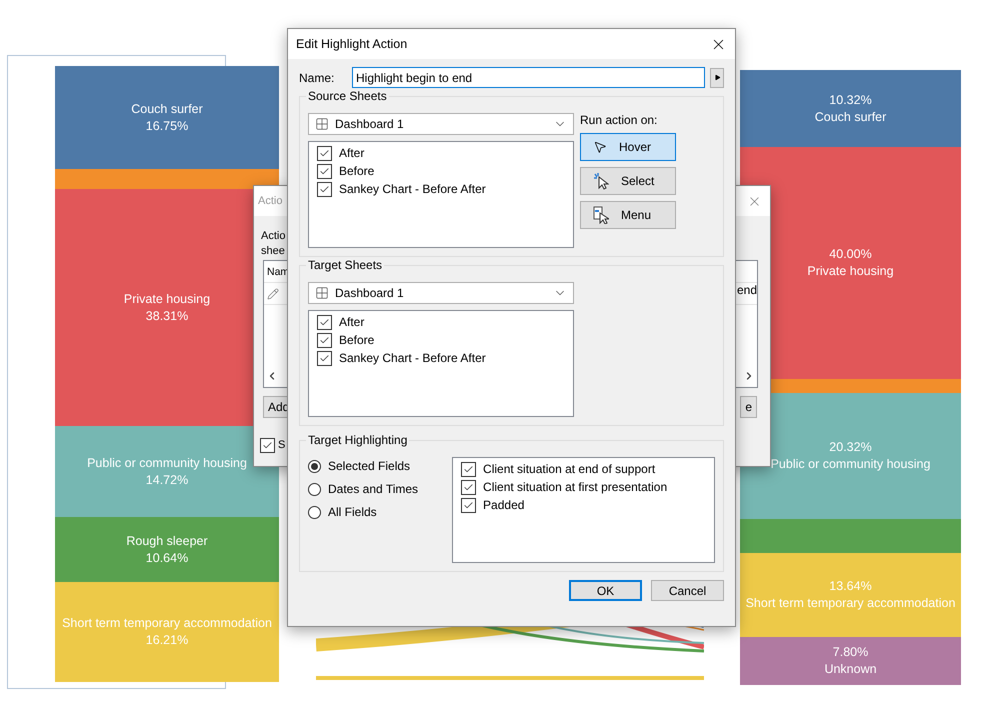 This screenshot has height=707, width=995. What do you see at coordinates (373, 489) in the screenshot?
I see `radio-label: Dates and Times` at bounding box center [373, 489].